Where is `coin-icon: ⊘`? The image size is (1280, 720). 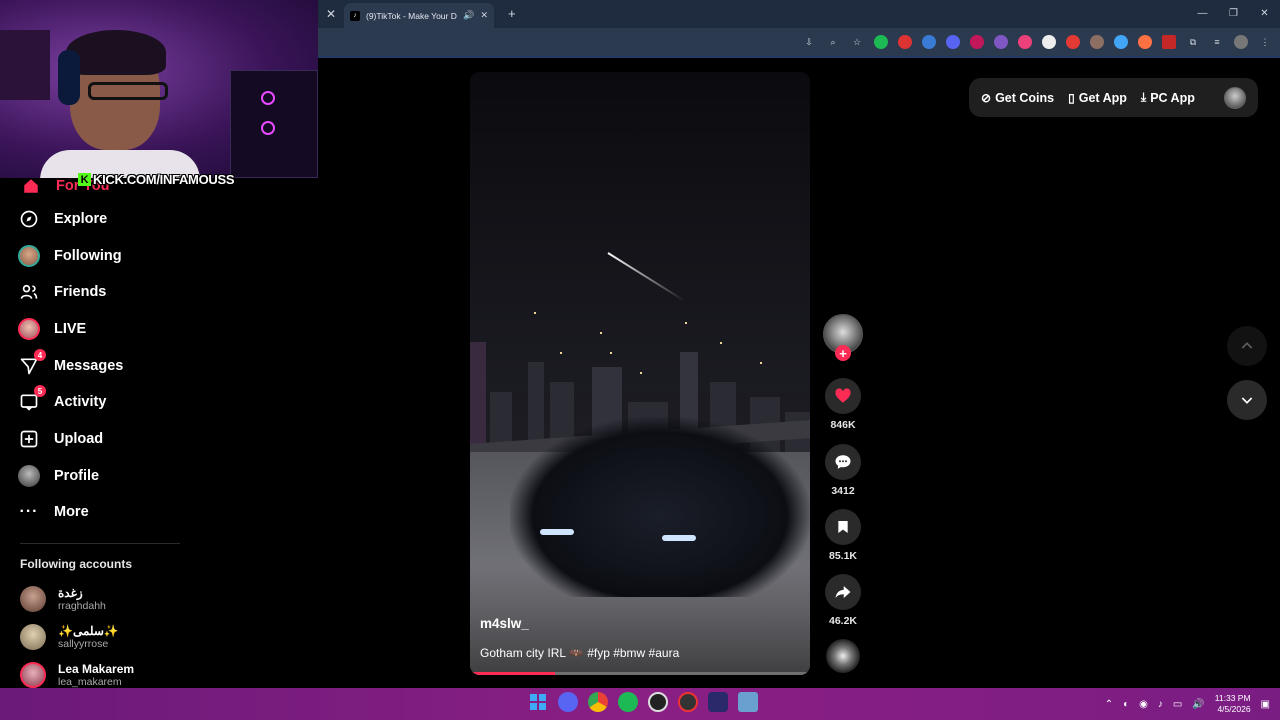
coin-icon: ⊘ is located at coordinates (986, 97).